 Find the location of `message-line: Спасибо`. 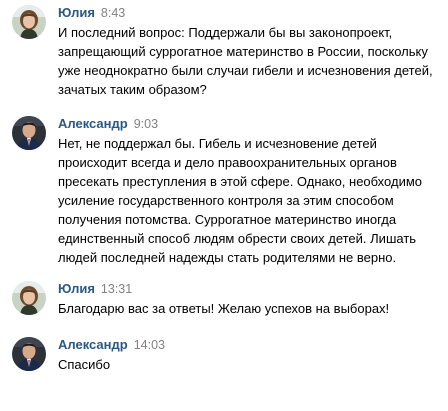

message-line: Спасибо is located at coordinates (84, 364).